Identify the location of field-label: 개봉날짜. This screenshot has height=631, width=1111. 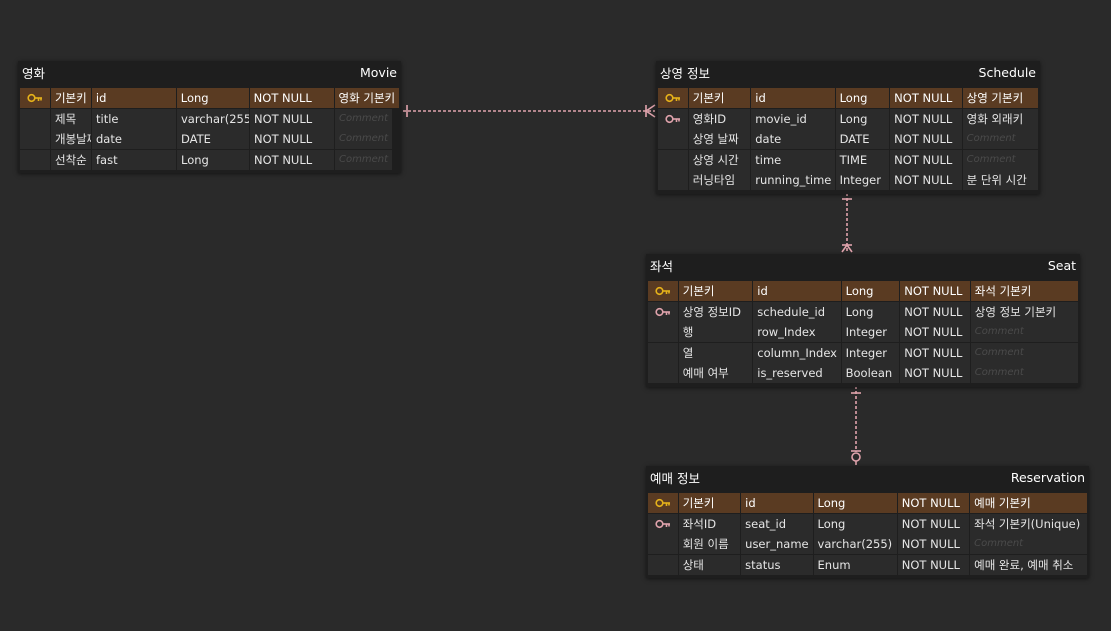
(71, 139).